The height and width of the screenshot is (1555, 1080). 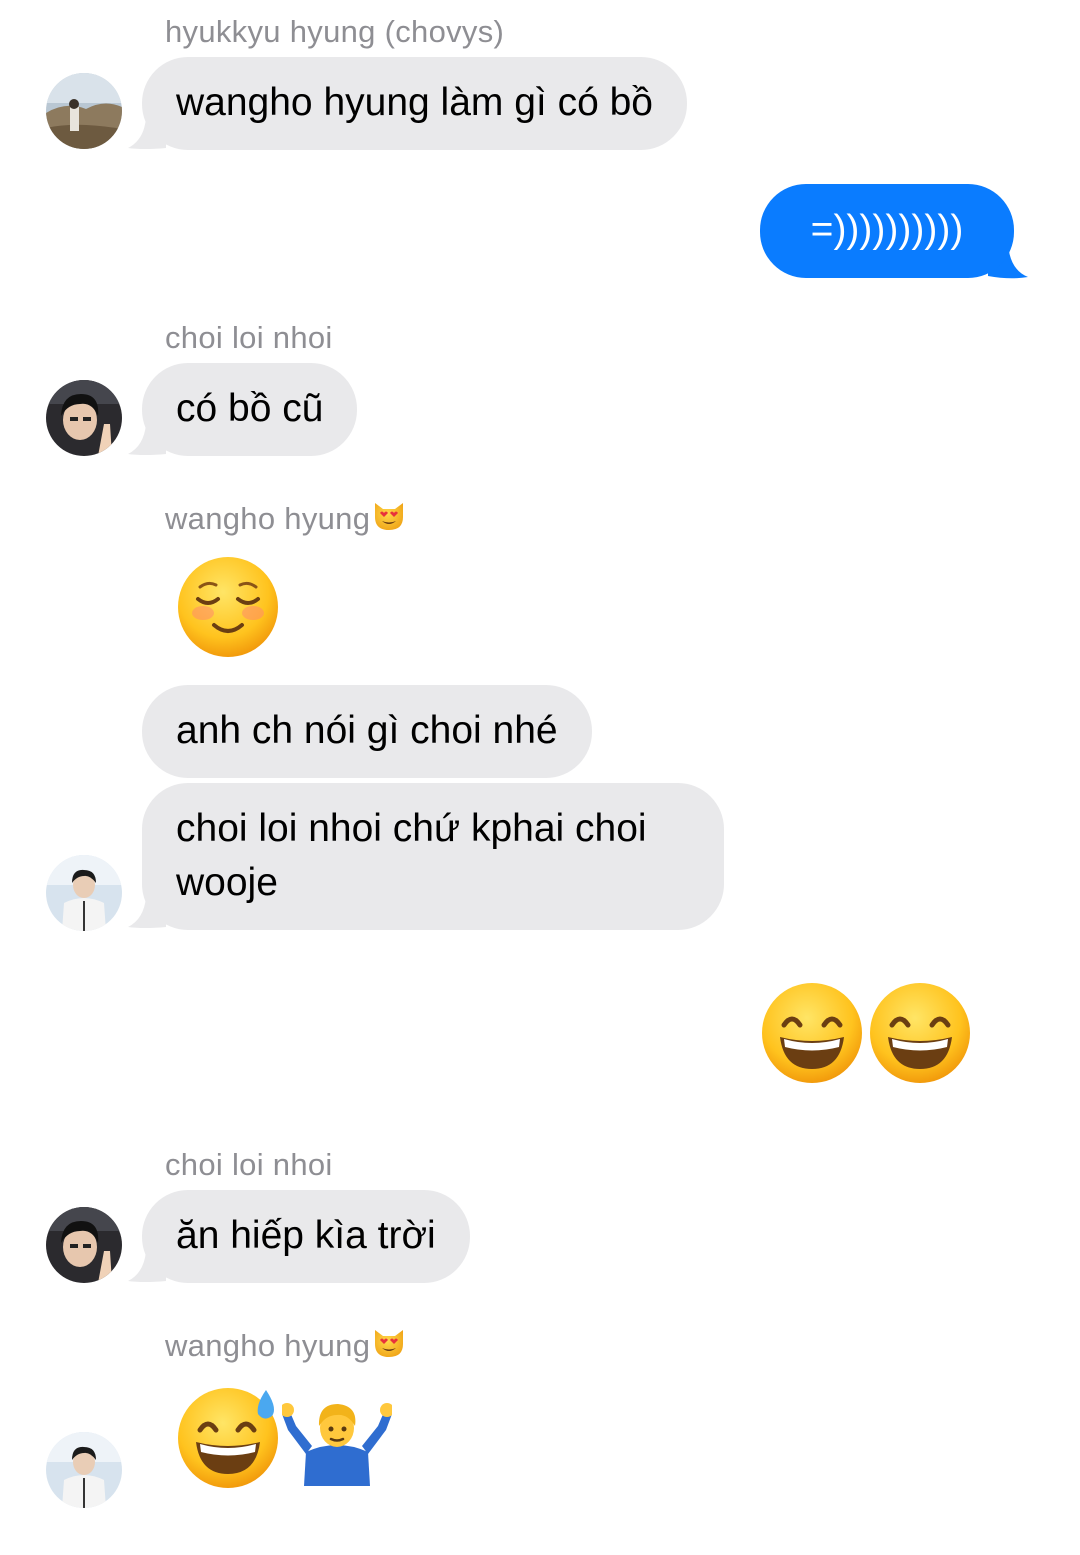 I want to click on message-bubble: anh ch nói gì choi nhé, so click(x=367, y=731).